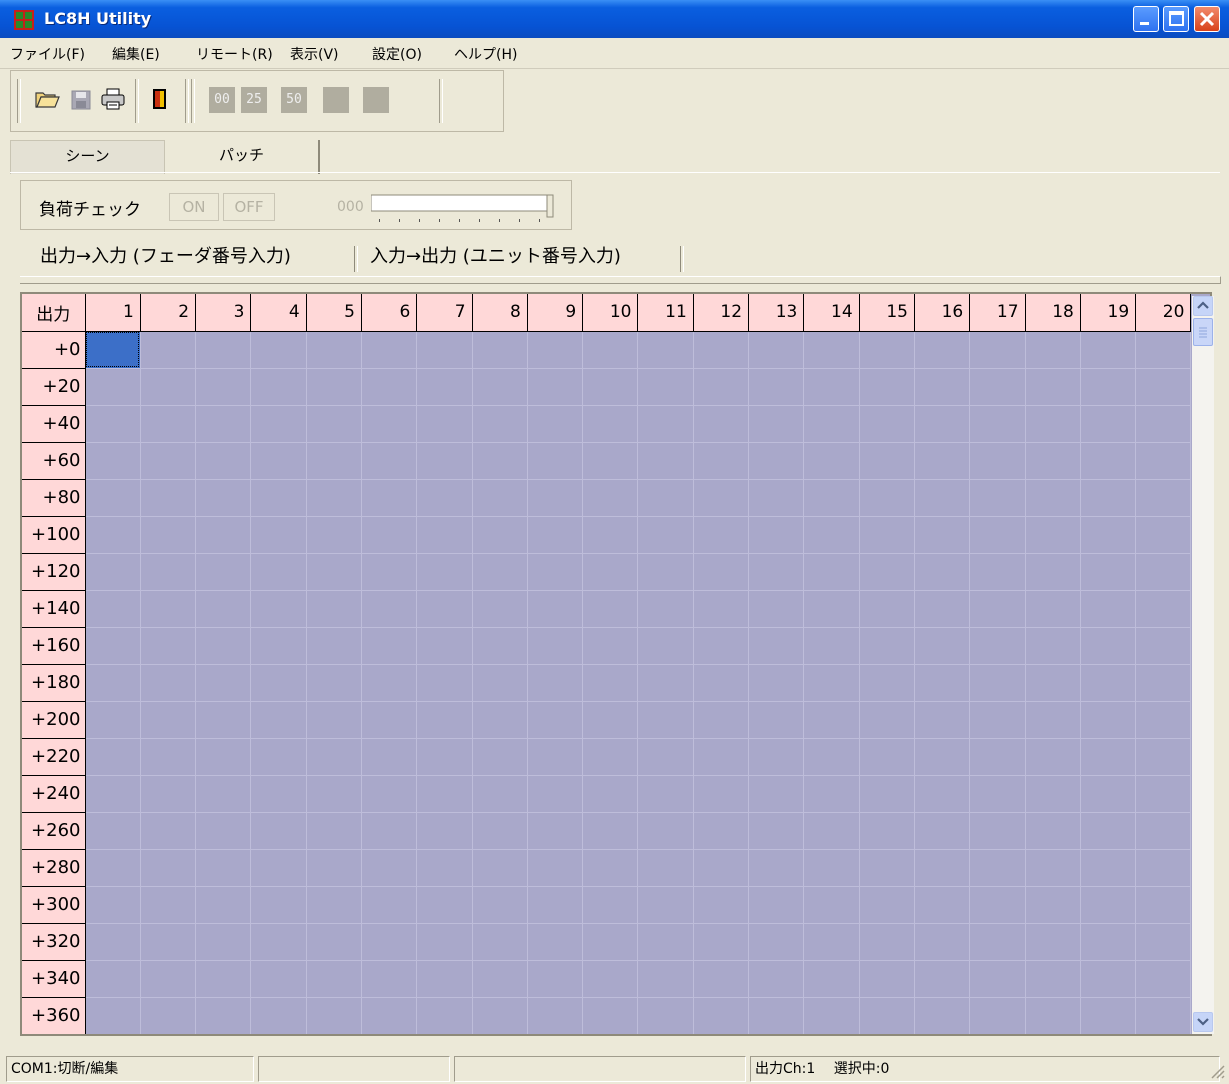 The image size is (1229, 1084). Describe the element at coordinates (254, 100) in the screenshot. I see `counter-button-25: 25` at that location.